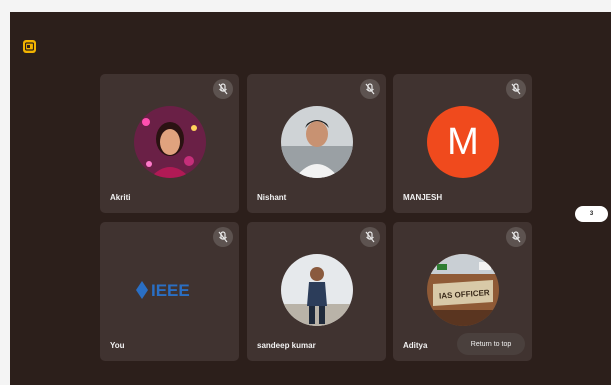 This screenshot has height=385, width=611. I want to click on ieee-logo: IEEE, so click(163, 290).